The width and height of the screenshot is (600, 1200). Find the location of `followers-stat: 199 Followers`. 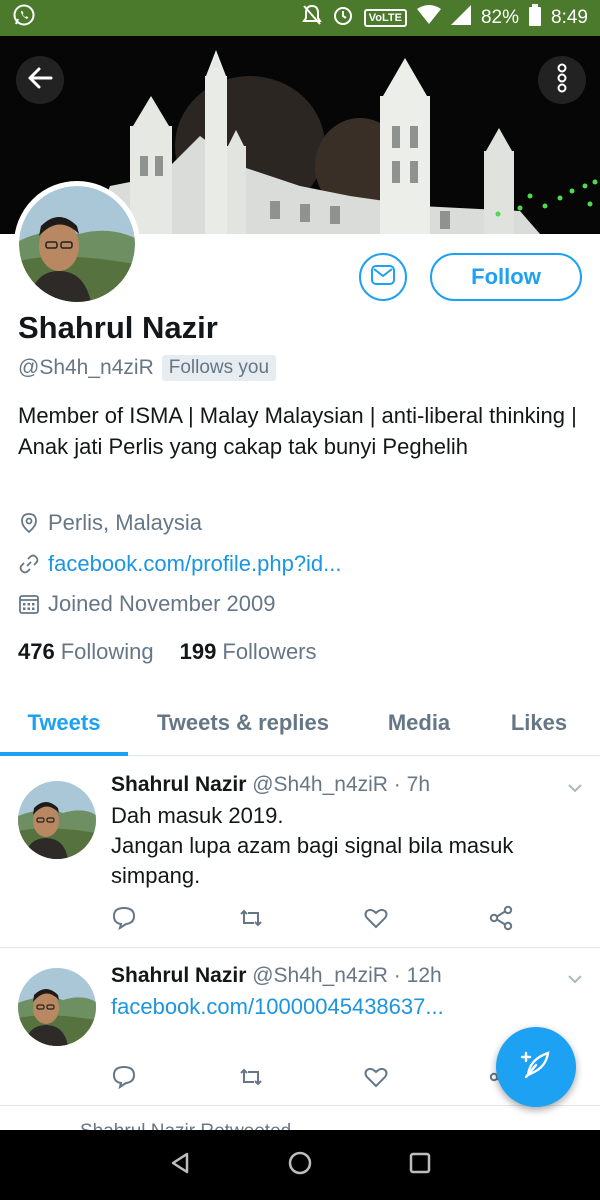

followers-stat: 199 Followers is located at coordinates (248, 652).